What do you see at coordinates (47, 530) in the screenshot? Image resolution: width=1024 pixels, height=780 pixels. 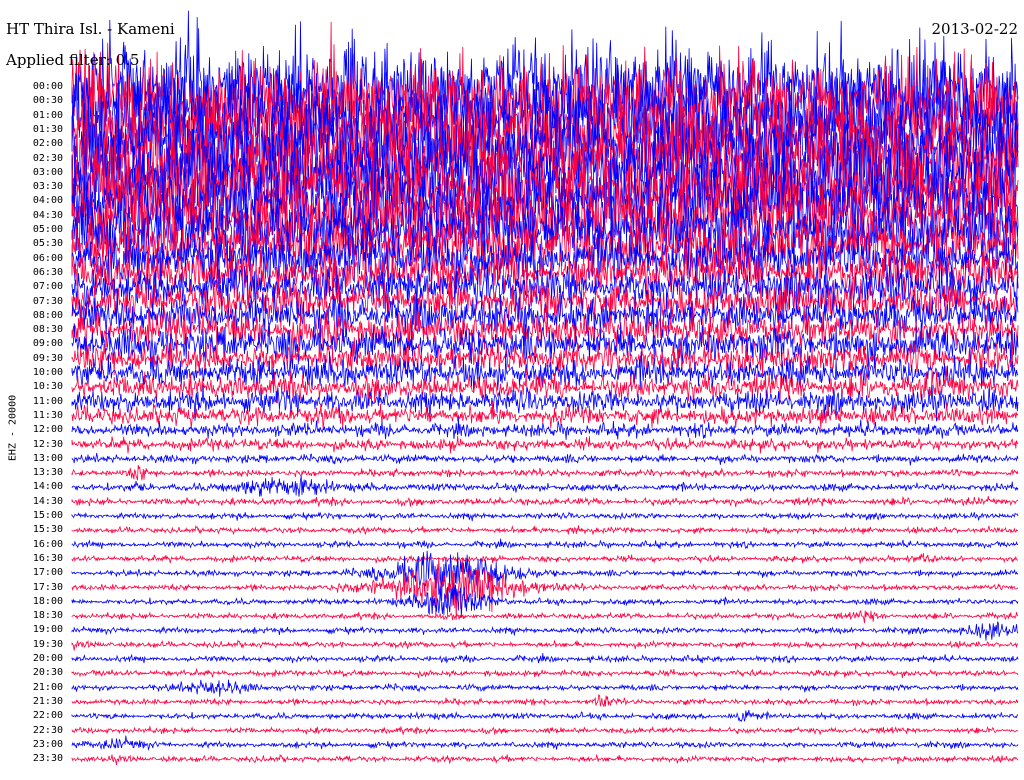 I see `time-tick: 15:30` at bounding box center [47, 530].